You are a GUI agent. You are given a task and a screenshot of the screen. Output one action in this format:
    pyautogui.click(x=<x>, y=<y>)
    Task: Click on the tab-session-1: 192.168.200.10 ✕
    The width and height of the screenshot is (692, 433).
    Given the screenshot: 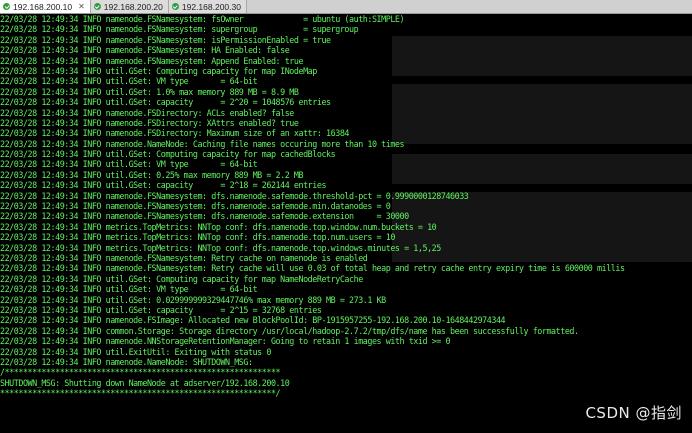 What is the action you would take?
    pyautogui.click(x=45, y=6)
    